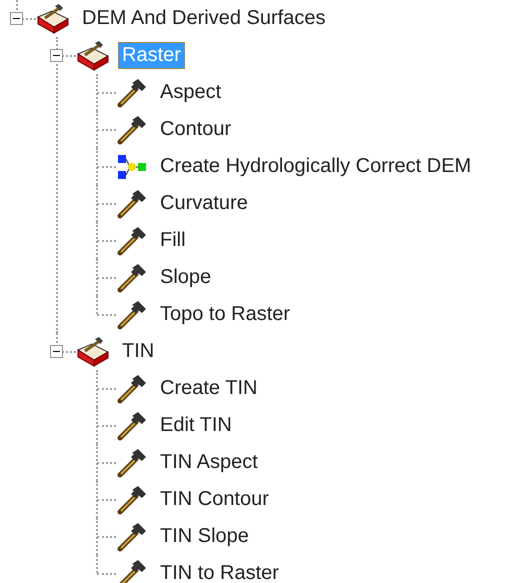 This screenshot has height=583, width=528. I want to click on tree-item: TIN Aspect, so click(209, 462).